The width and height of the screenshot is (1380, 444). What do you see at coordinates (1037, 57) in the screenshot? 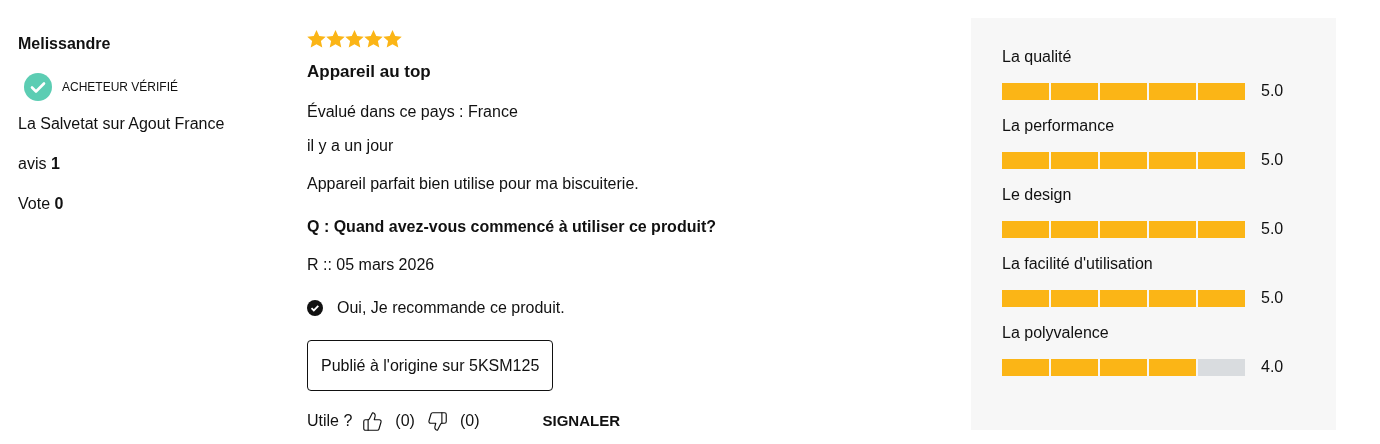
I see `rating-label: La qualité` at bounding box center [1037, 57].